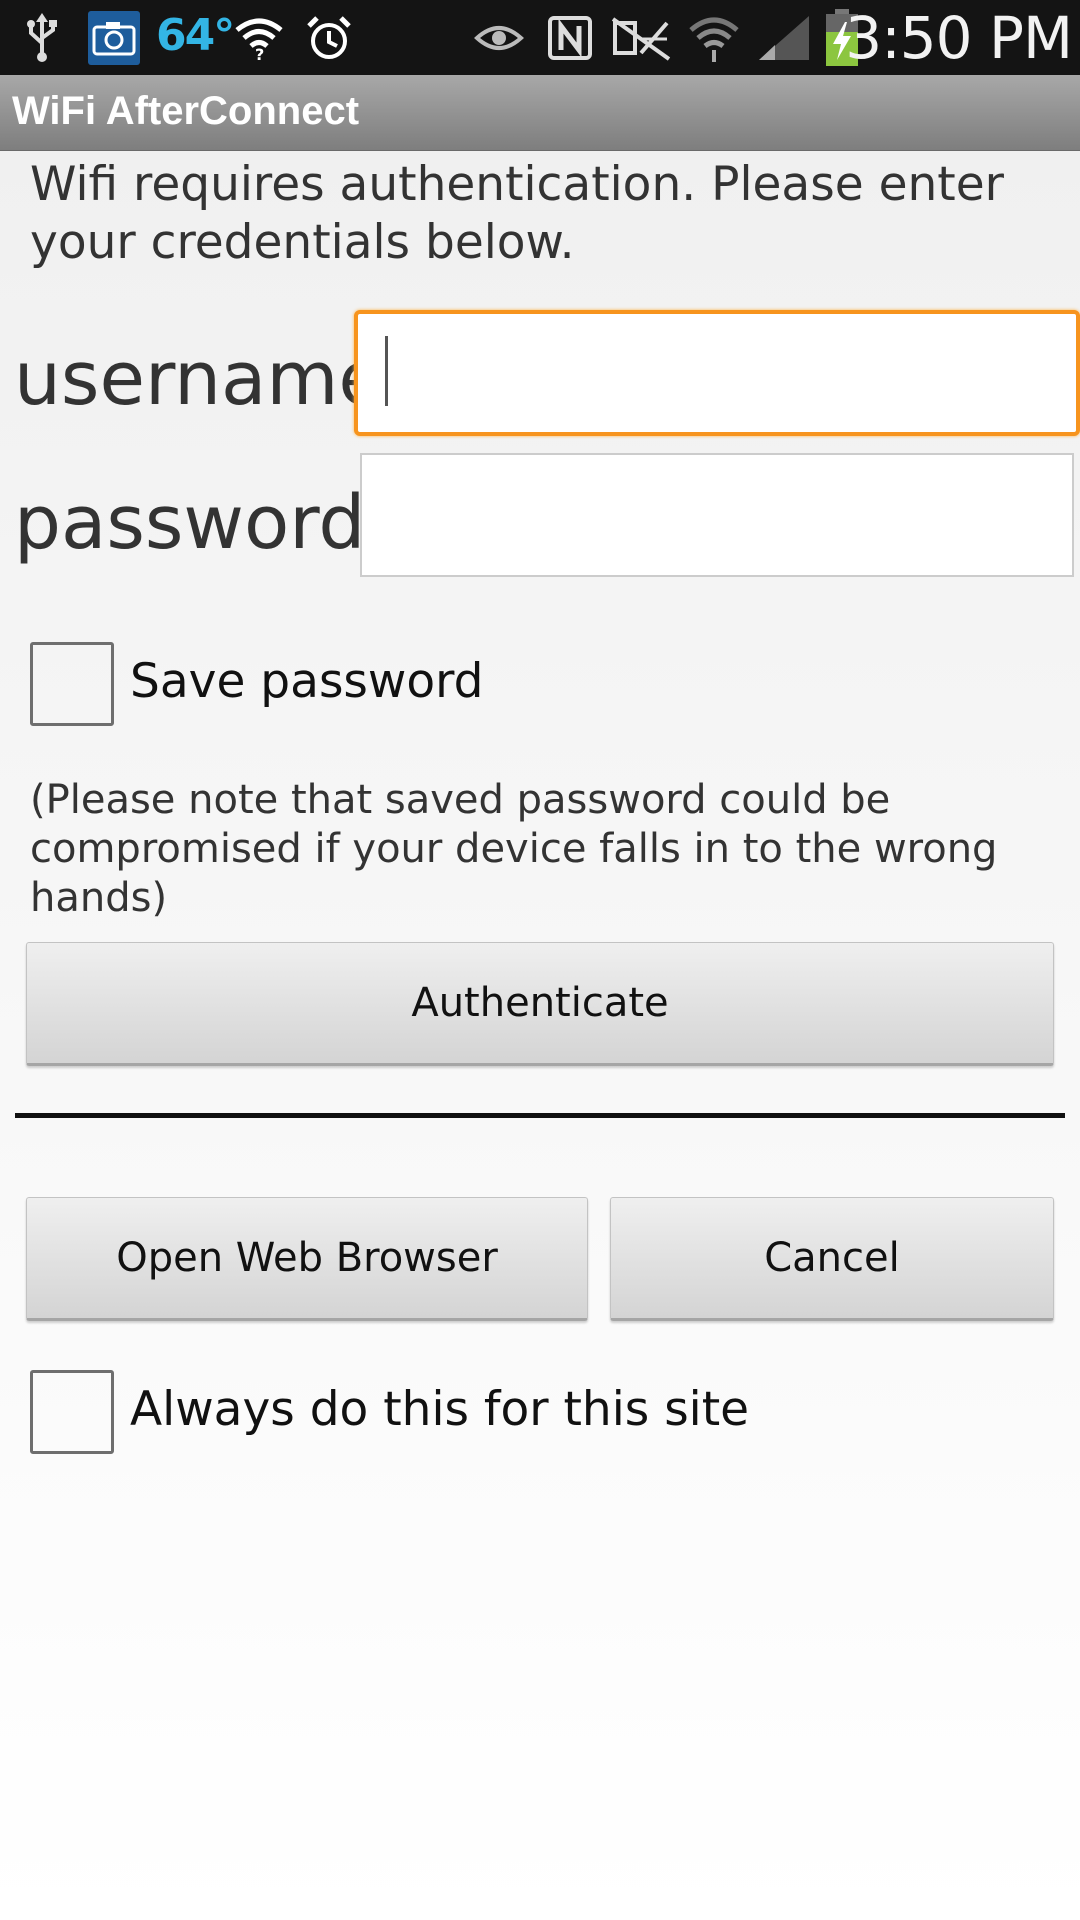 The height and width of the screenshot is (1920, 1080). Describe the element at coordinates (42, 38) in the screenshot. I see `usb-icon` at that location.